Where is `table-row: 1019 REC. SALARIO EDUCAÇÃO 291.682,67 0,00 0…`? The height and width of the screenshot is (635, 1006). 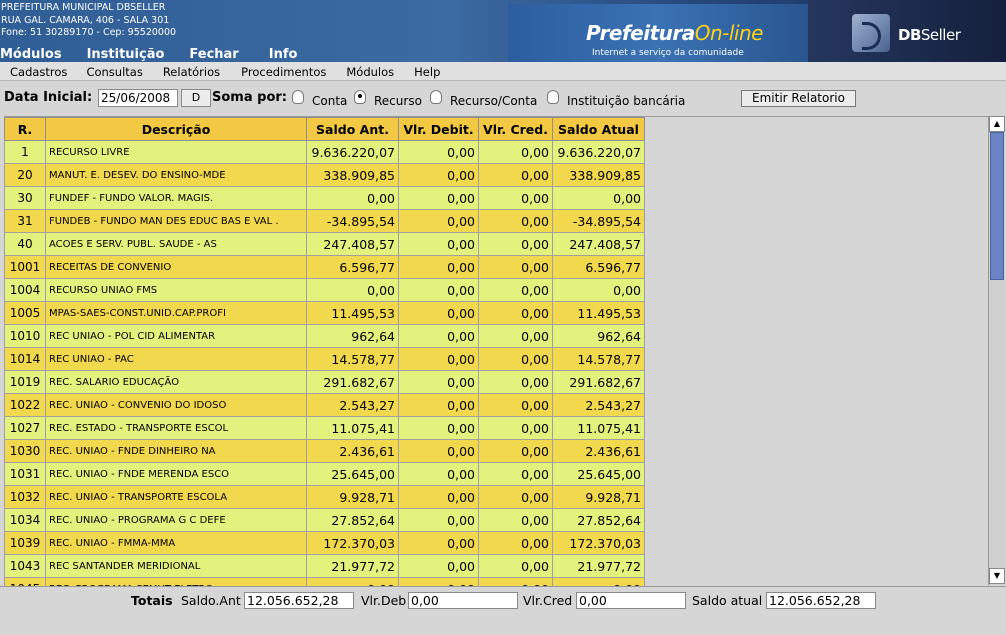
table-row: 1019 REC. SALARIO EDUCAÇÃO 291.682,67 0,00 0… is located at coordinates (324, 382).